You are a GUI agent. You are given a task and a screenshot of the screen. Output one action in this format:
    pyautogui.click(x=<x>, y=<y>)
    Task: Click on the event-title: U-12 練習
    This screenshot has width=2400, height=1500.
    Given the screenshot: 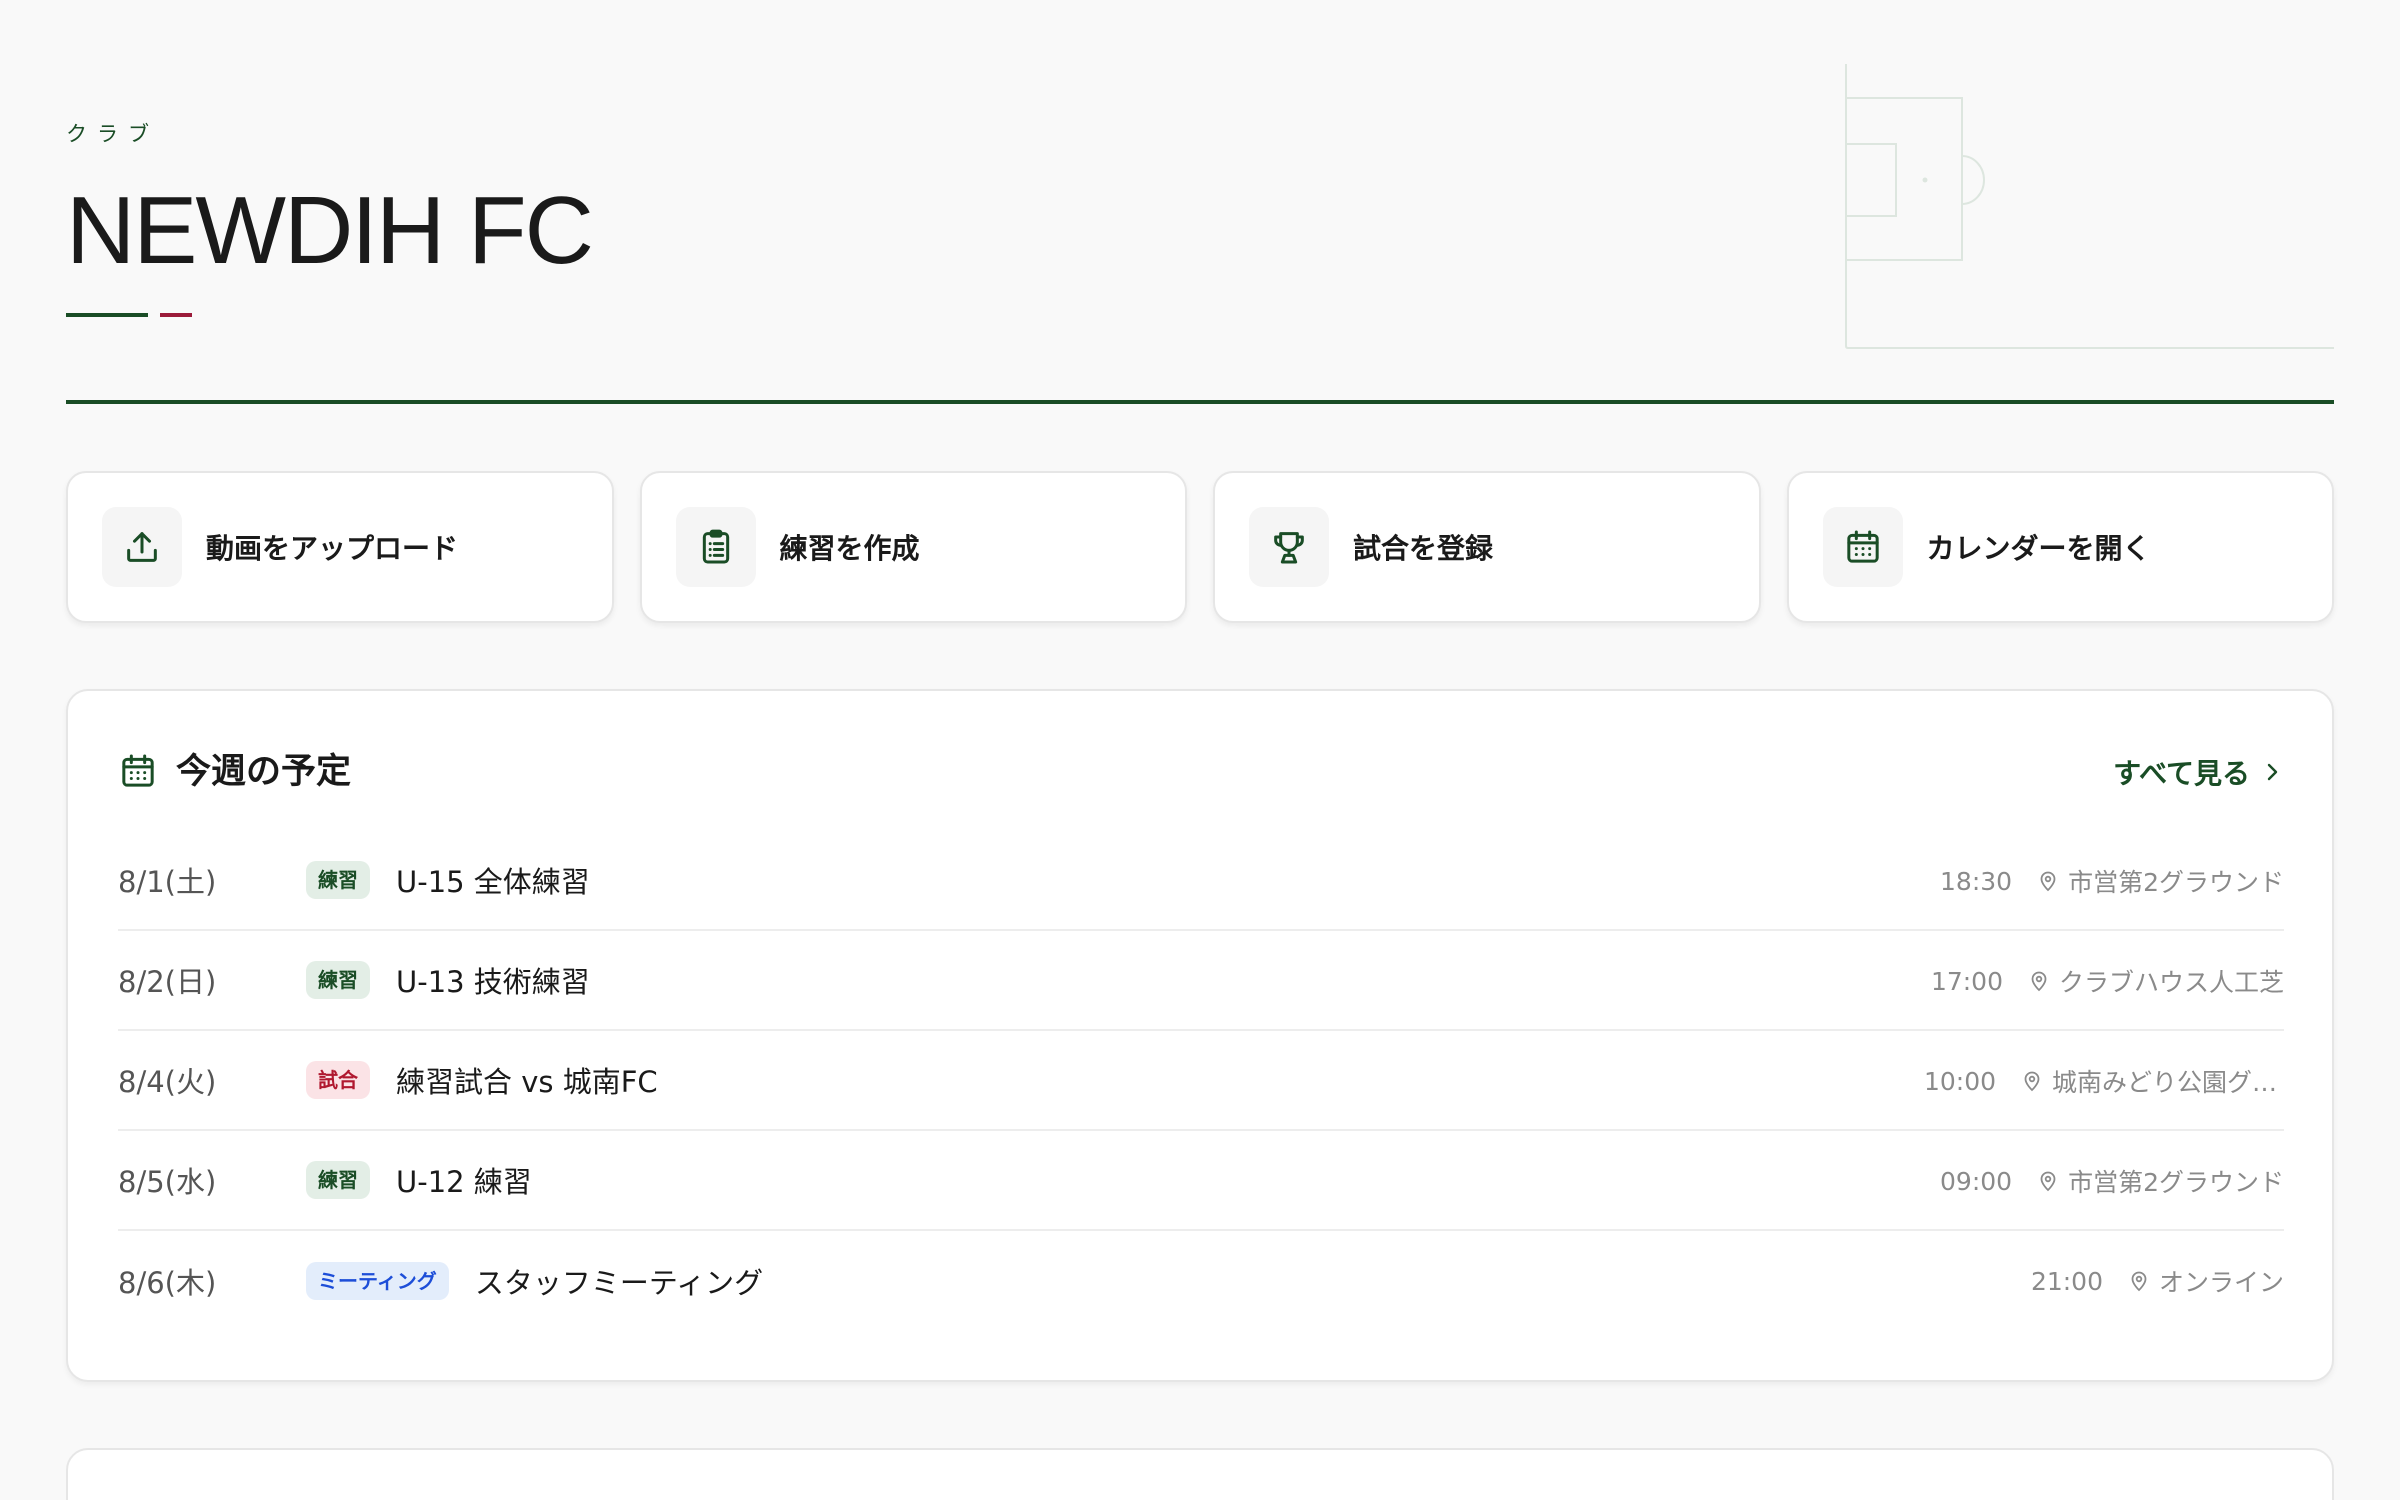 What is the action you would take?
    pyautogui.click(x=464, y=1182)
    